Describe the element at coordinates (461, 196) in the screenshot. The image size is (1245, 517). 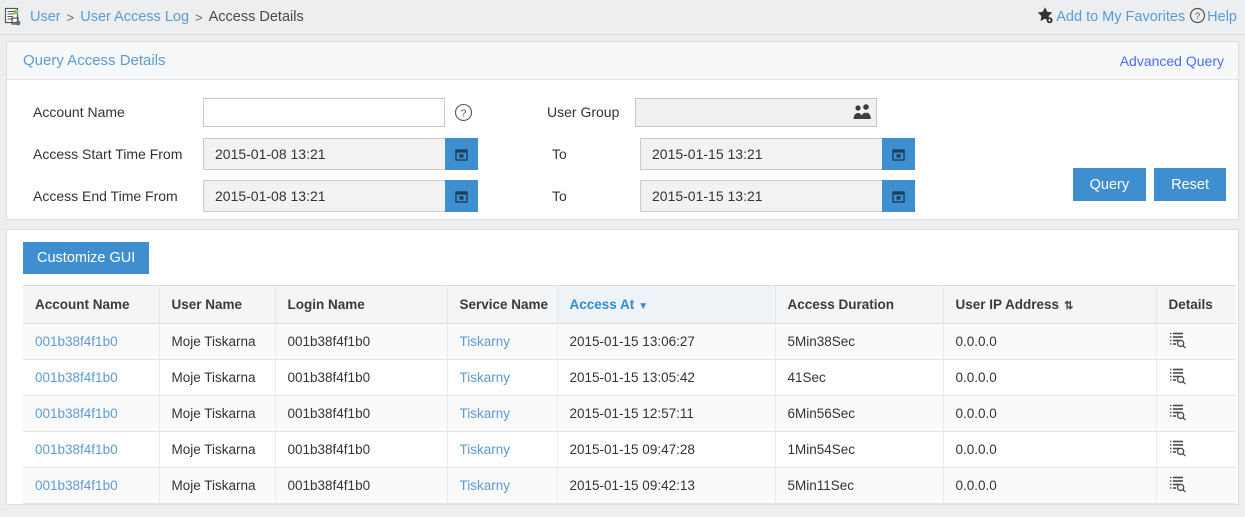
I see `end-time-from-calendar-button` at that location.